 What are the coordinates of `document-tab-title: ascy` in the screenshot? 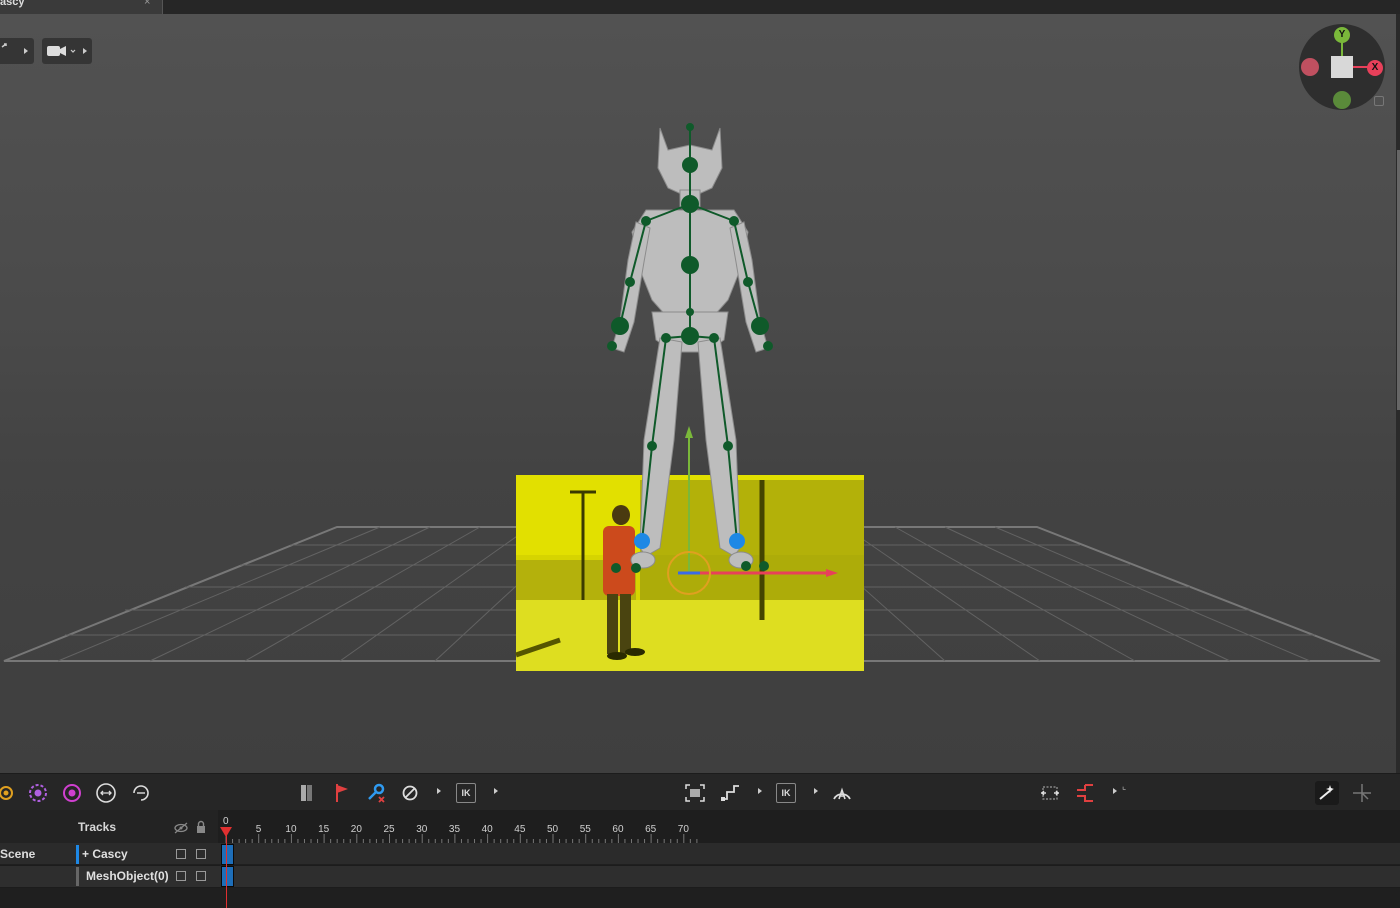 It's located at (12, 4).